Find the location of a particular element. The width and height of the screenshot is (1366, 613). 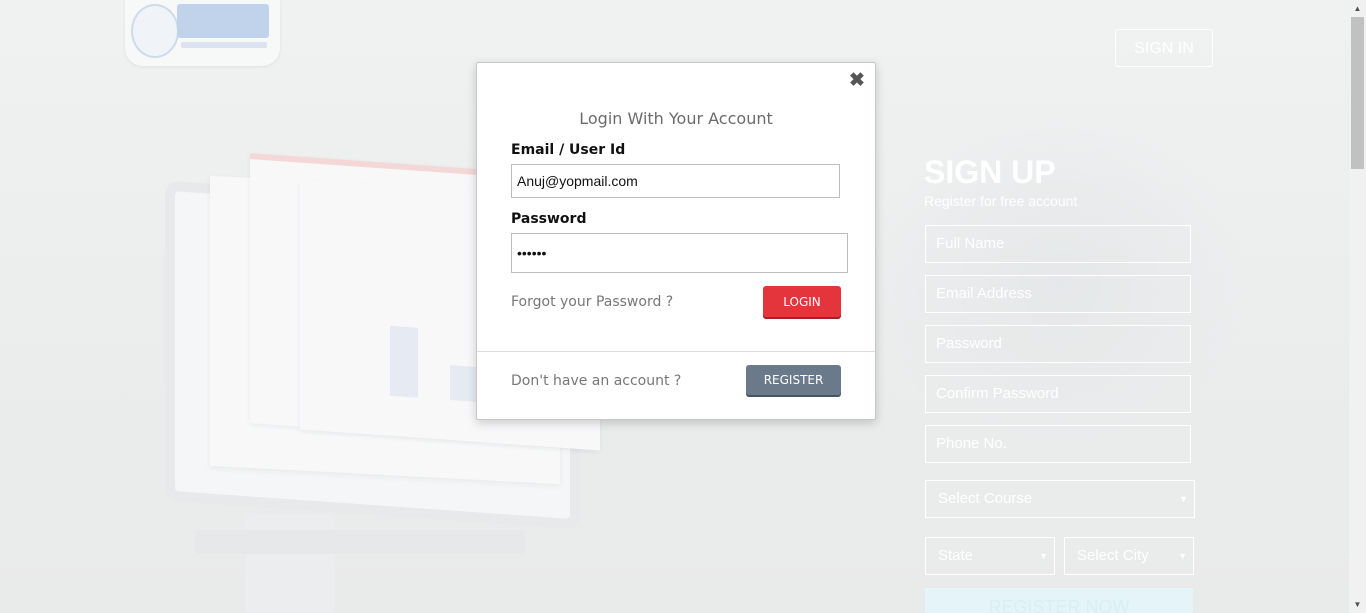

close-icon: ✖ is located at coordinates (857, 81).